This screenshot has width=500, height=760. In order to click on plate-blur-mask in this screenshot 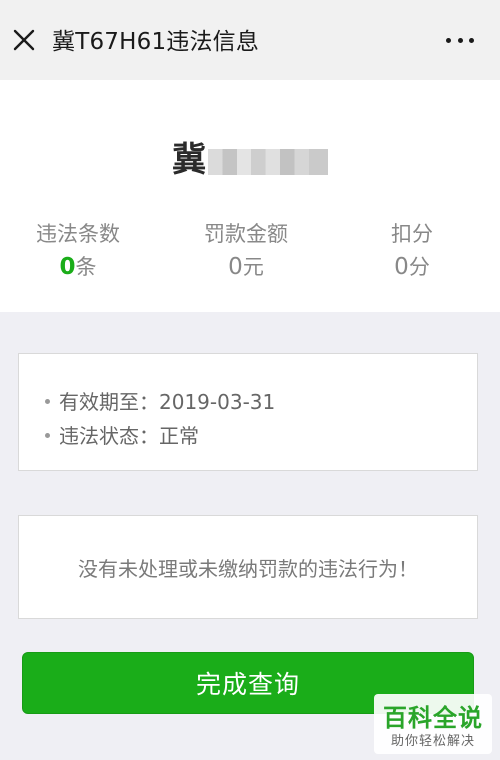, I will do `click(268, 161)`.